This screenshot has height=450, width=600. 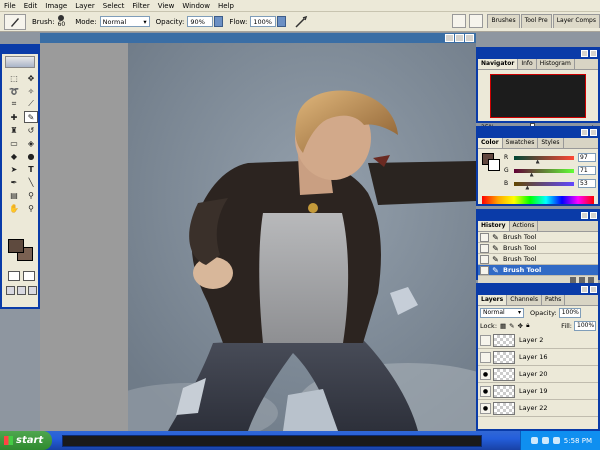 What do you see at coordinates (459, 38) in the screenshot?
I see `doc-maximize-button` at bounding box center [459, 38].